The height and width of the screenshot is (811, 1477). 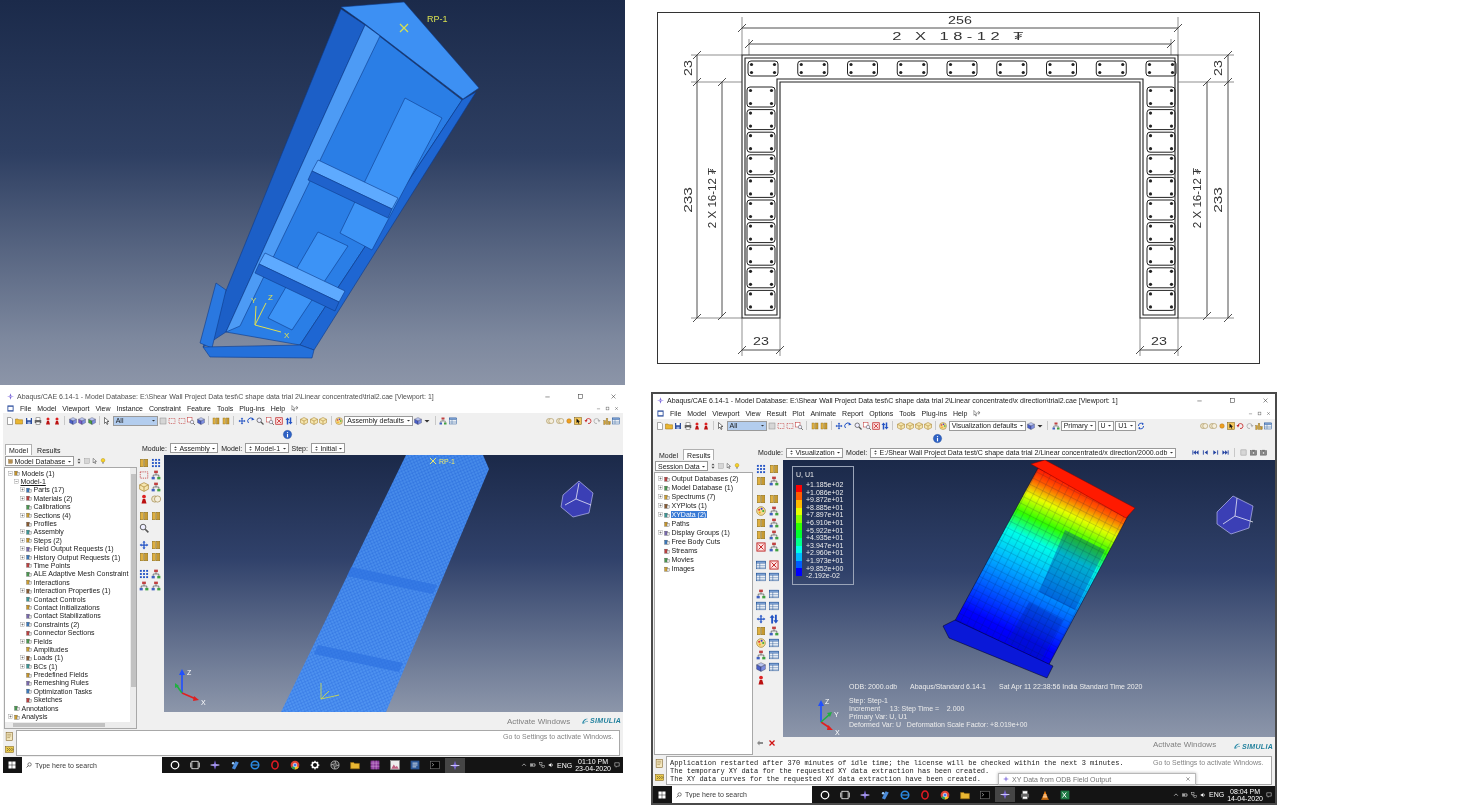 What do you see at coordinates (799, 425) in the screenshot?
I see `zoom-box-icon` at bounding box center [799, 425].